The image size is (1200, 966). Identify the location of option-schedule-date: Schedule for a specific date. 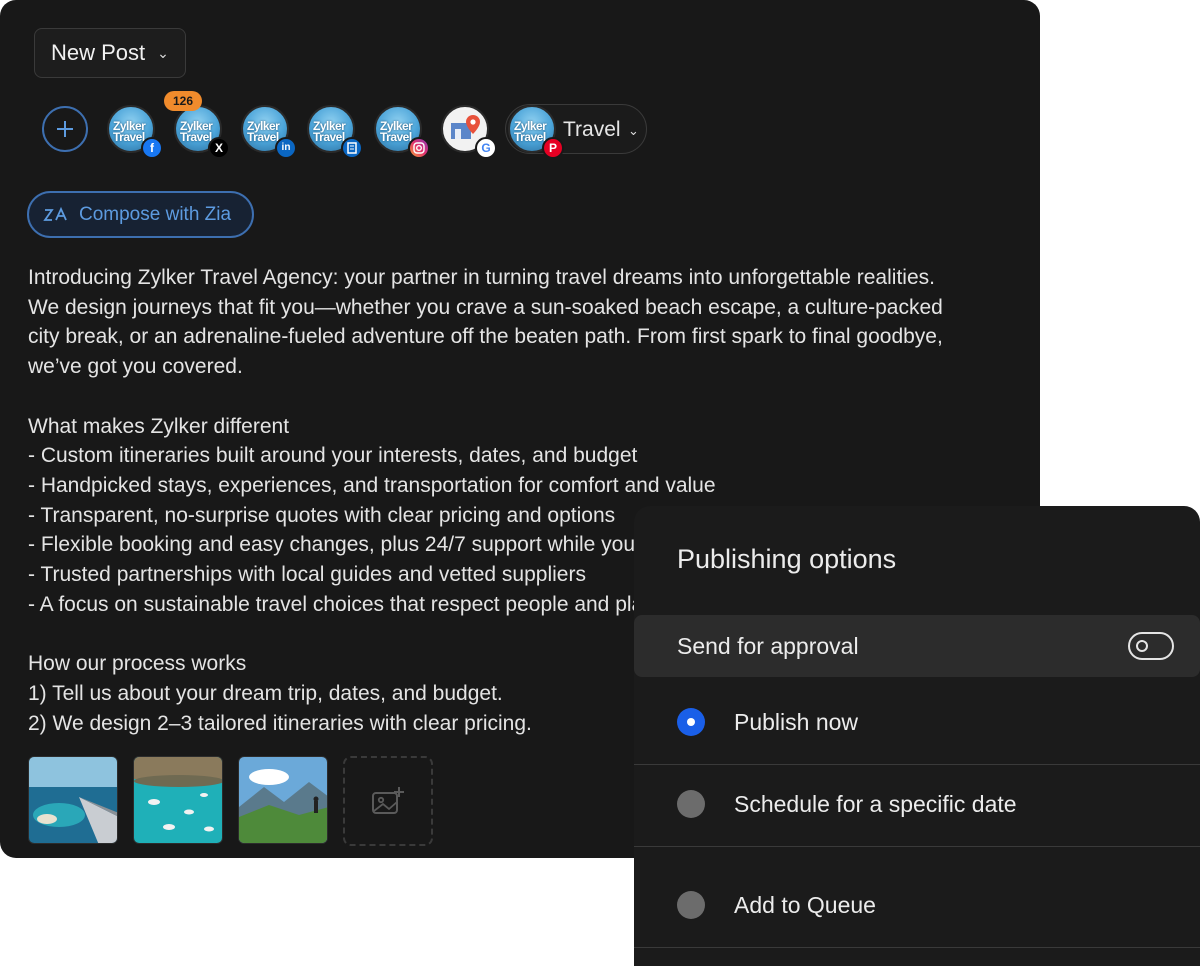
(917, 803).